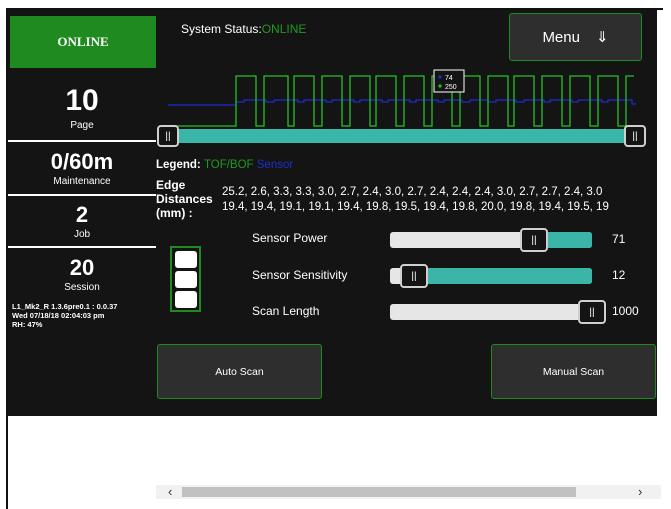 The image size is (671, 509). I want to click on range-end-handle: ||, so click(635, 136).